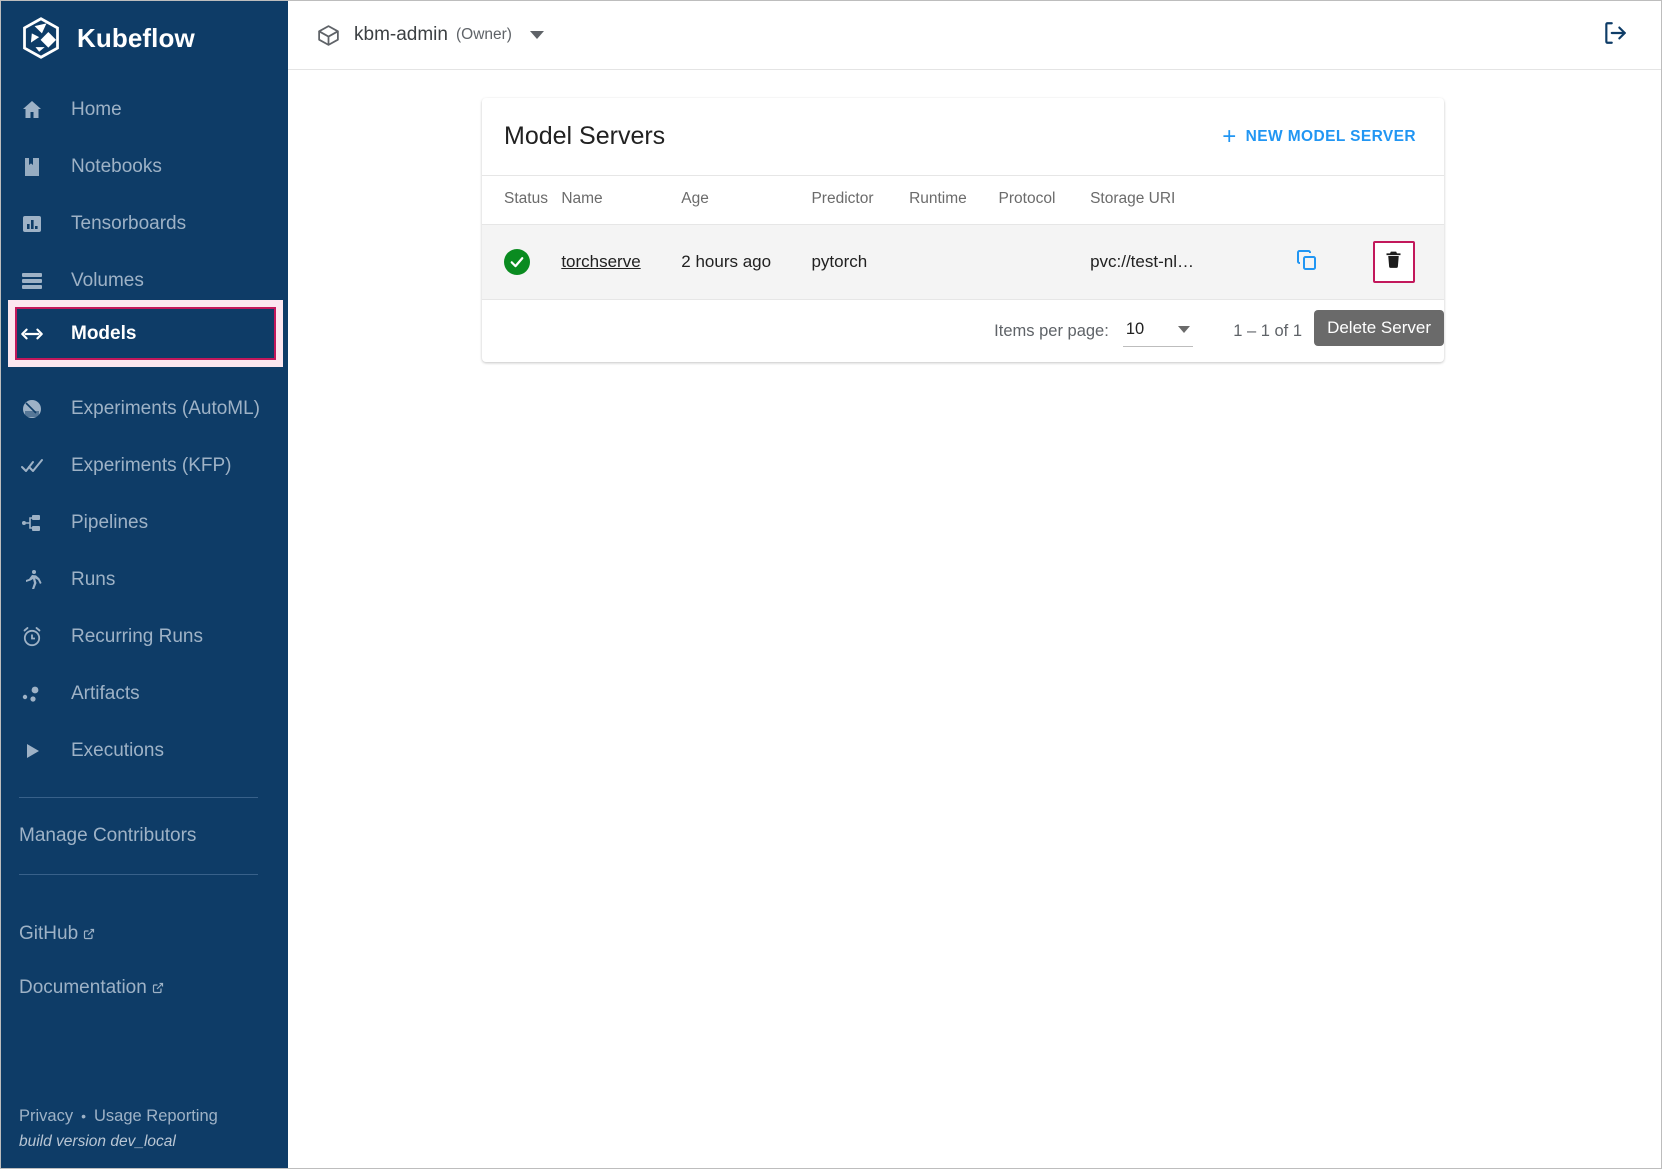  Describe the element at coordinates (860, 262) in the screenshot. I see `cell-predictor: pytorch` at that location.